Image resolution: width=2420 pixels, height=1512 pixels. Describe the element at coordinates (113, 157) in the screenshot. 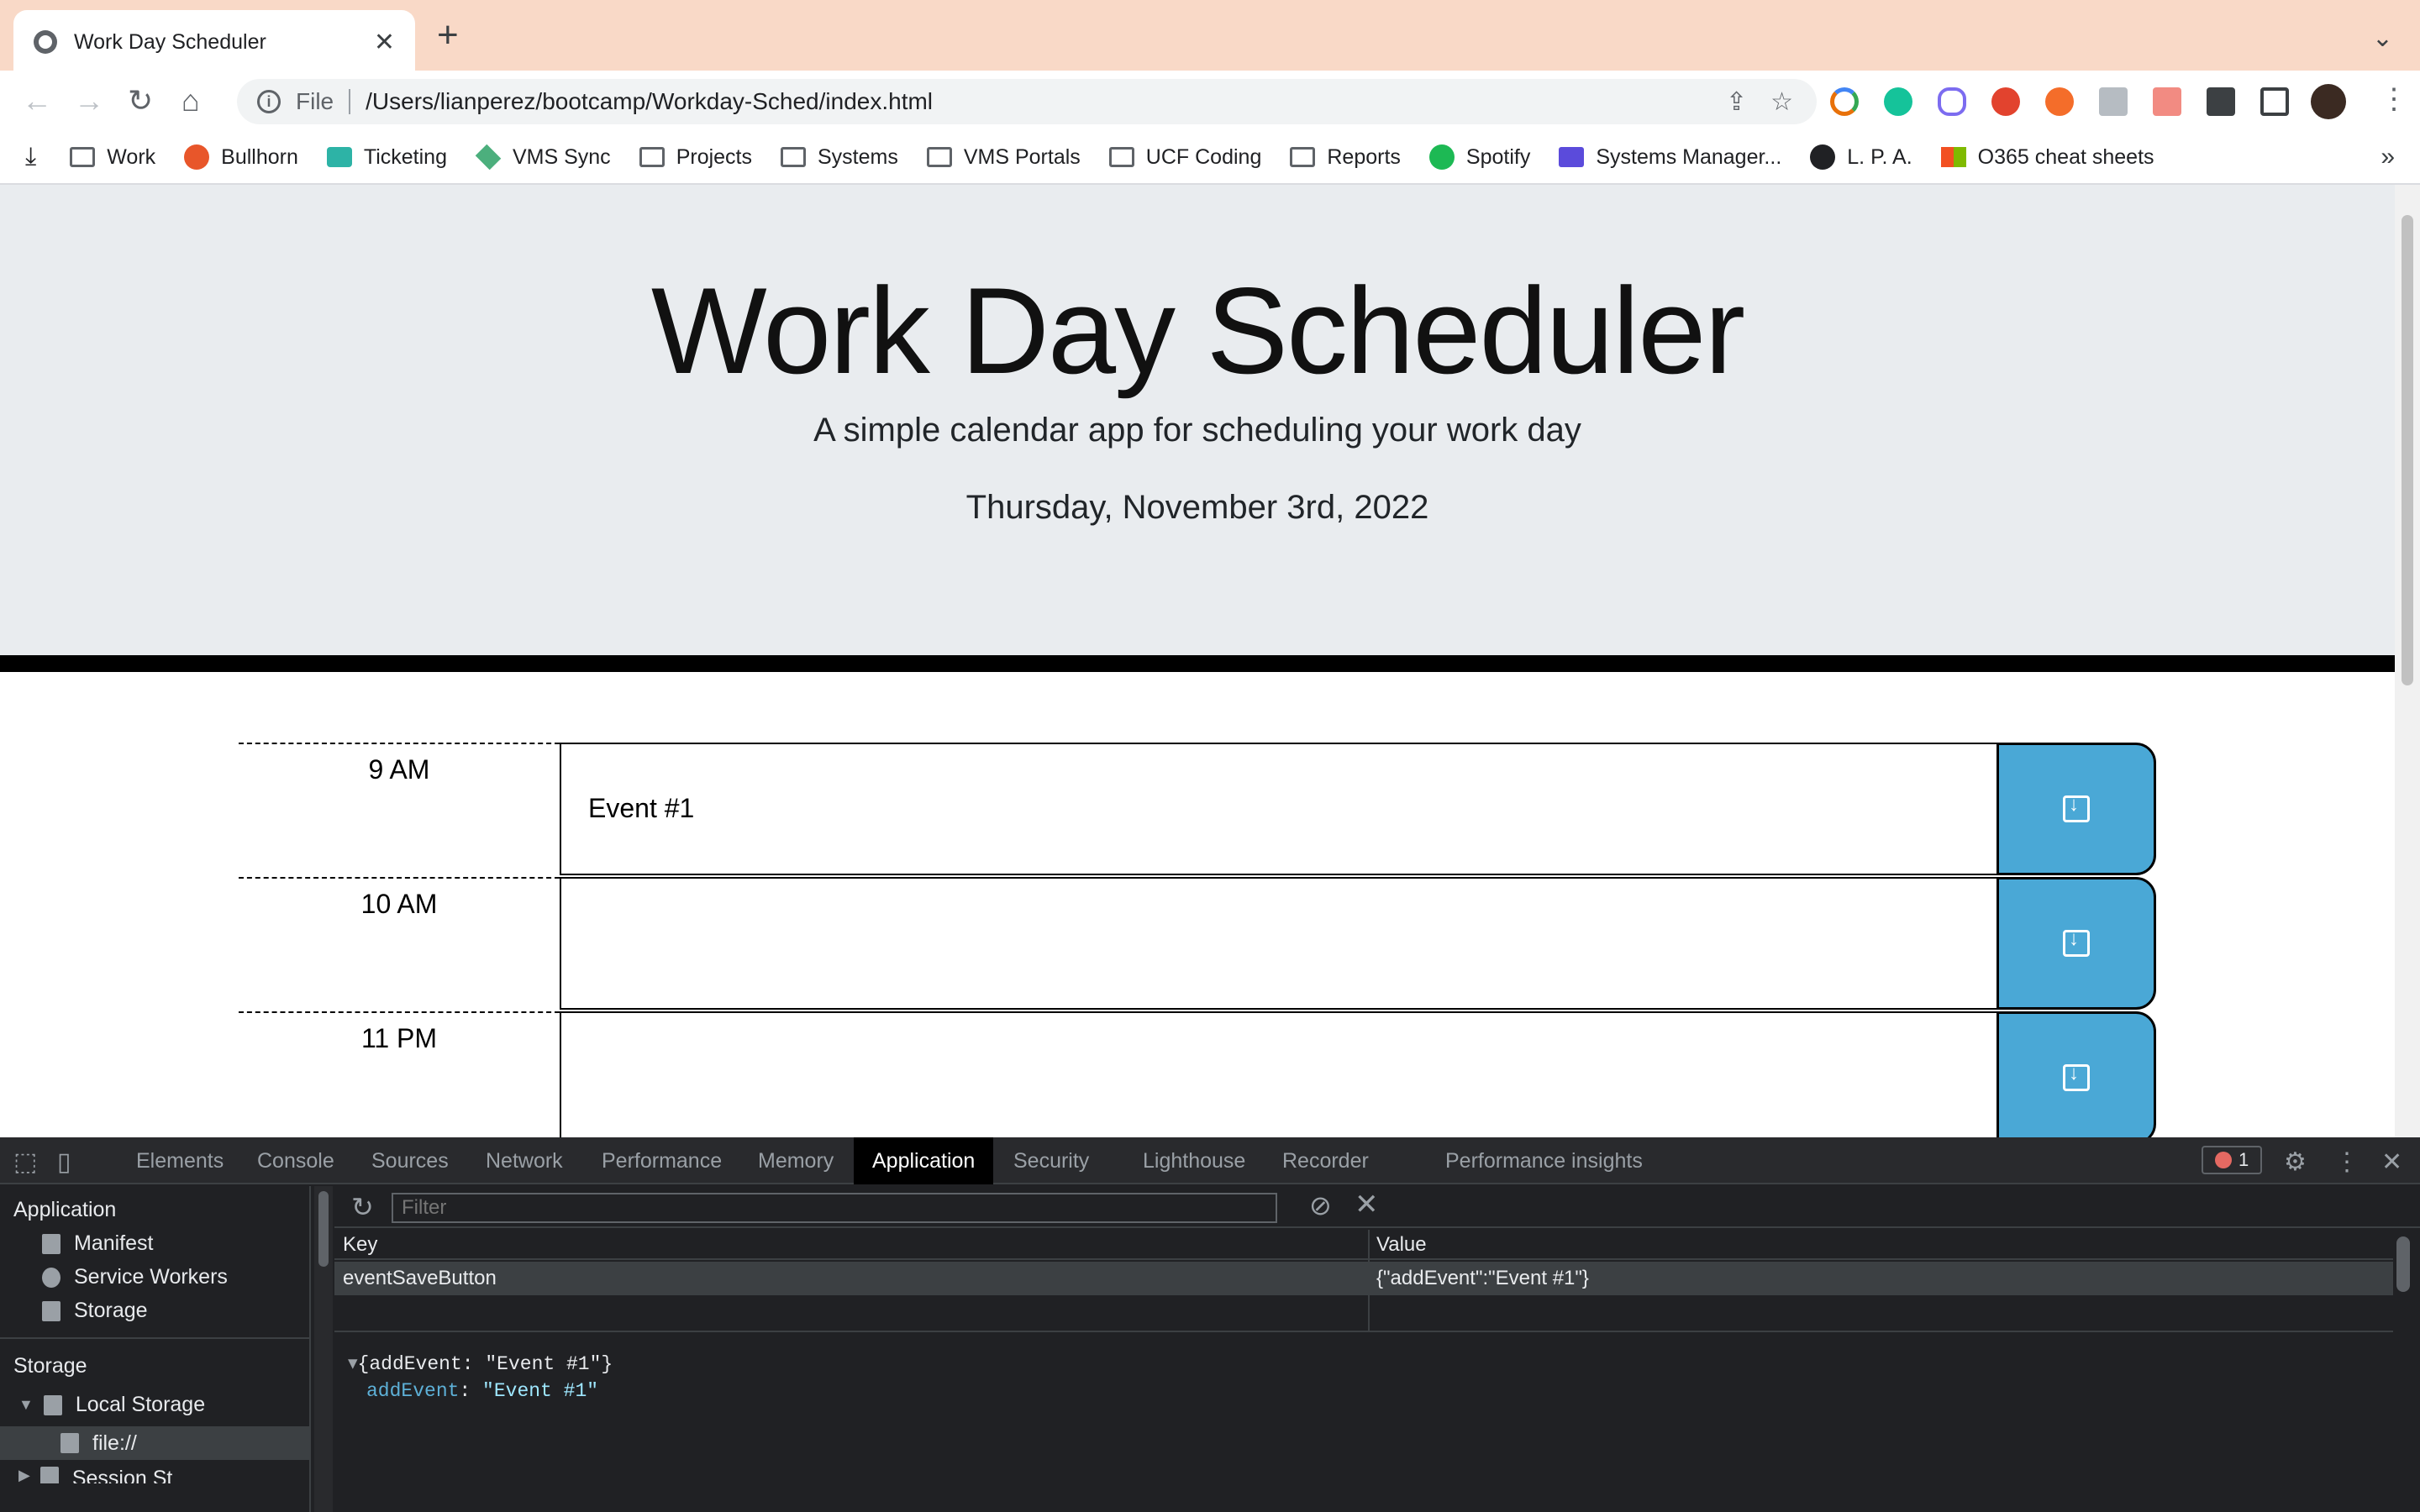

I see `bookmark-work: Work` at that location.